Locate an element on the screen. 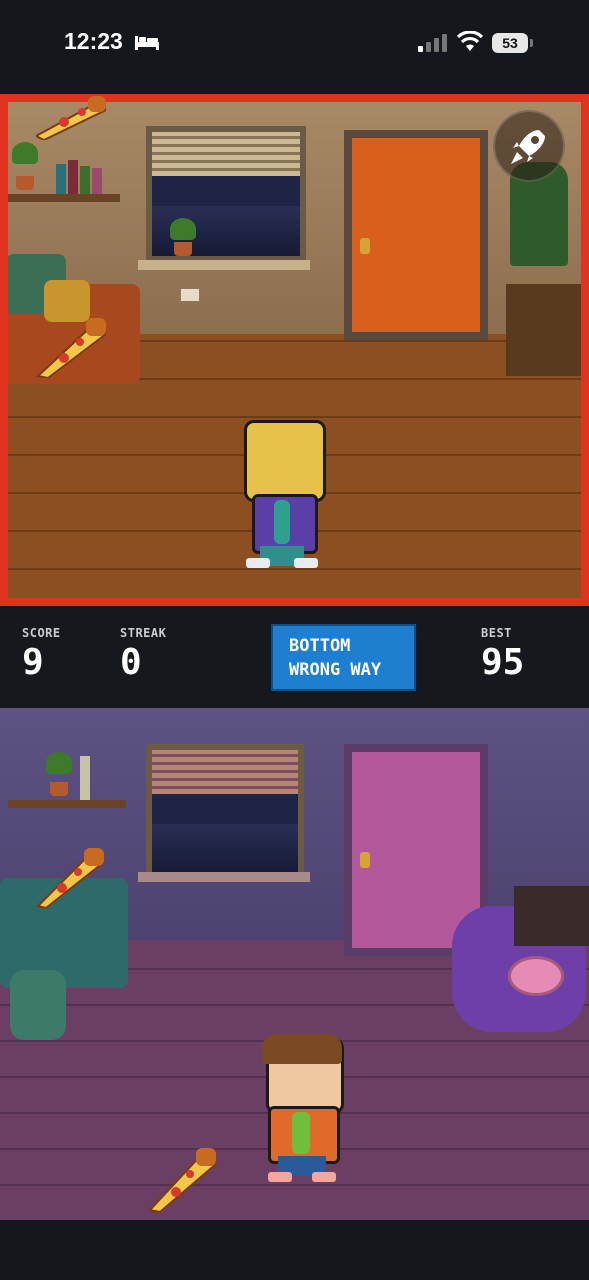  top-sill-plant is located at coordinates (183, 240).